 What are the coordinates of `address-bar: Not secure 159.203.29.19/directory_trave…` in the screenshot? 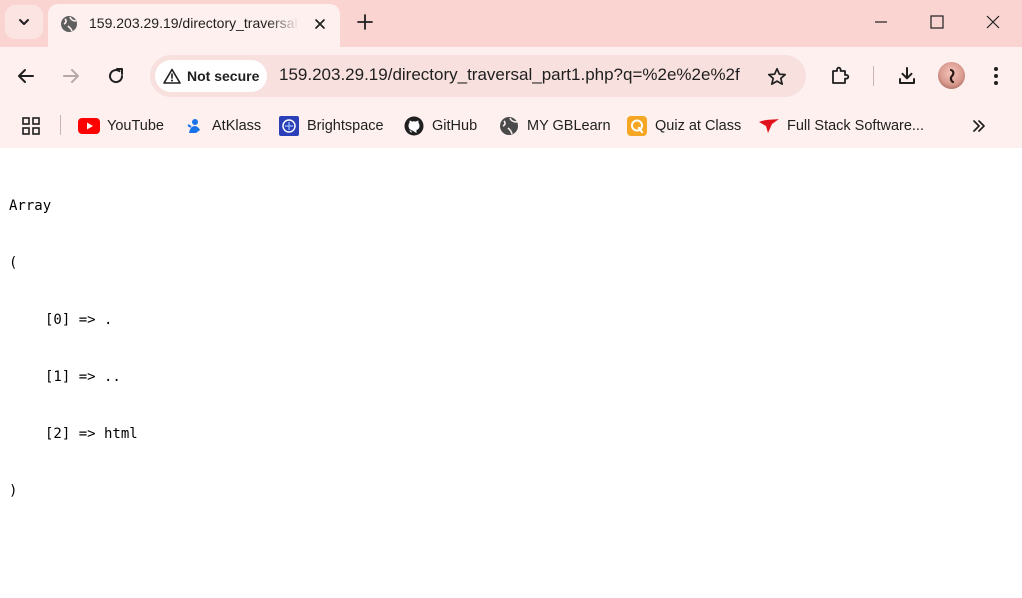 It's located at (478, 76).